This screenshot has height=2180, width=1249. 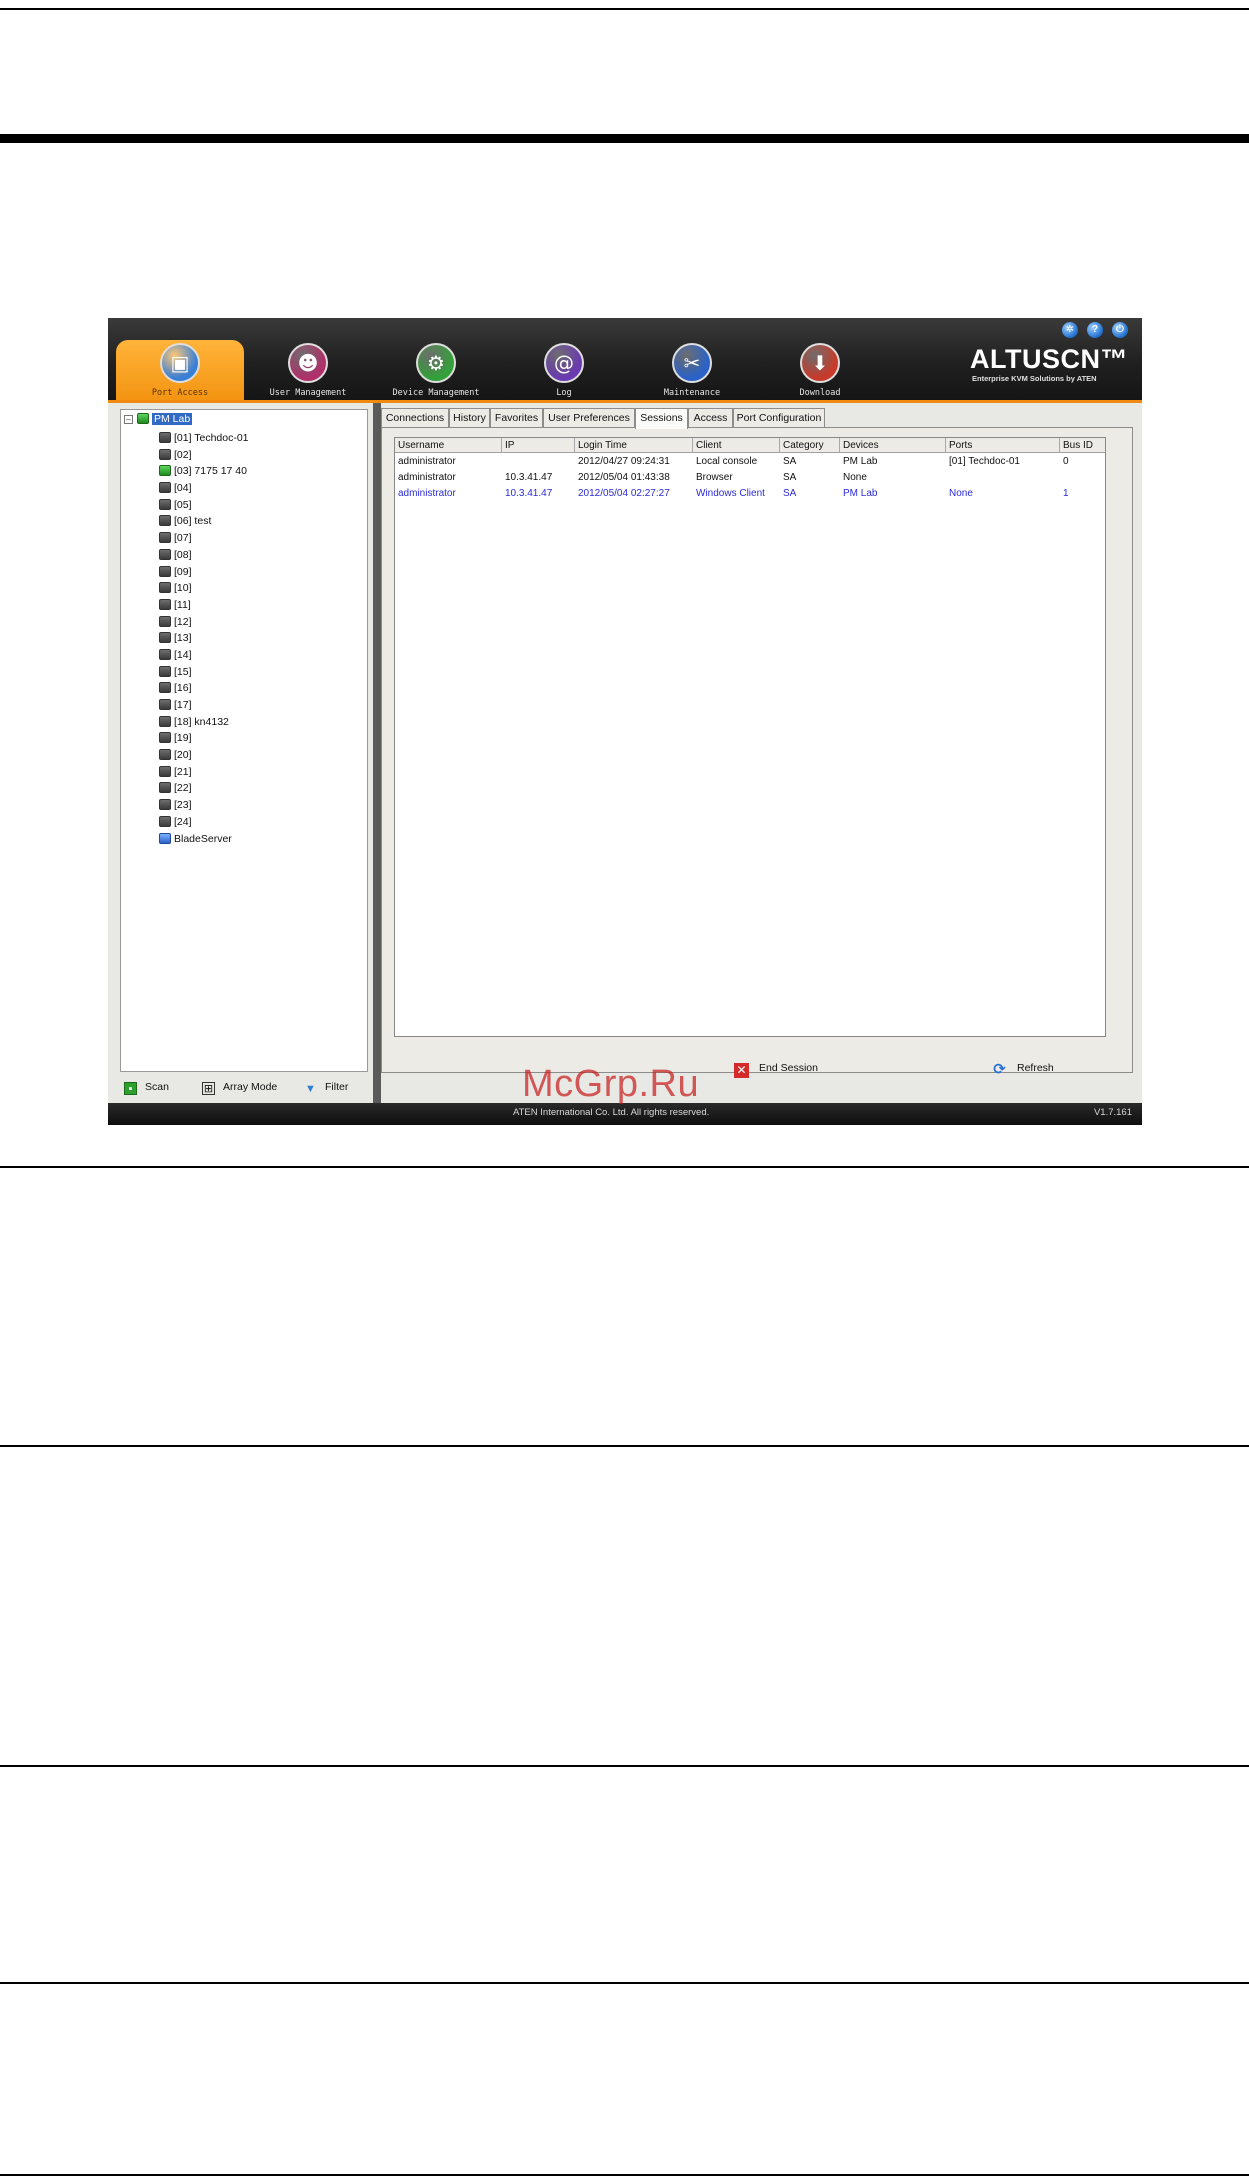 I want to click on scan-label: Scan, so click(x=157, y=1087).